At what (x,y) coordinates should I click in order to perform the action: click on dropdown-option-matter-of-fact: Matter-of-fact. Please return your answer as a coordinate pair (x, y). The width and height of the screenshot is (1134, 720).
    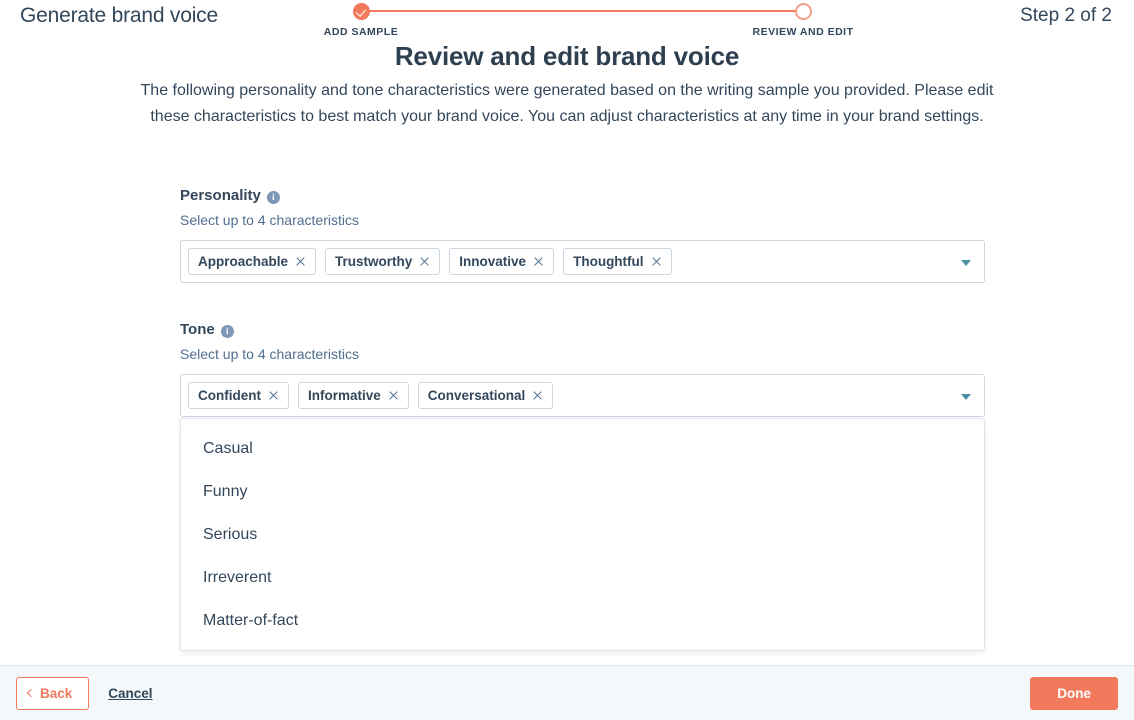
    Looking at the image, I should click on (582, 620).